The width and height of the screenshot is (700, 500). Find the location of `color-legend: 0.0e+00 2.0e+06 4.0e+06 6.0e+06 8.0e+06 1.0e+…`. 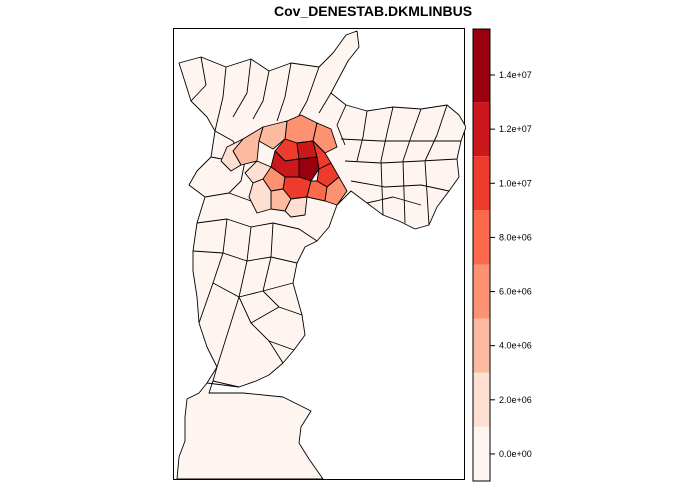

color-legend: 0.0e+00 2.0e+06 4.0e+06 6.0e+06 8.0e+06 1.0e+… is located at coordinates (502, 255).